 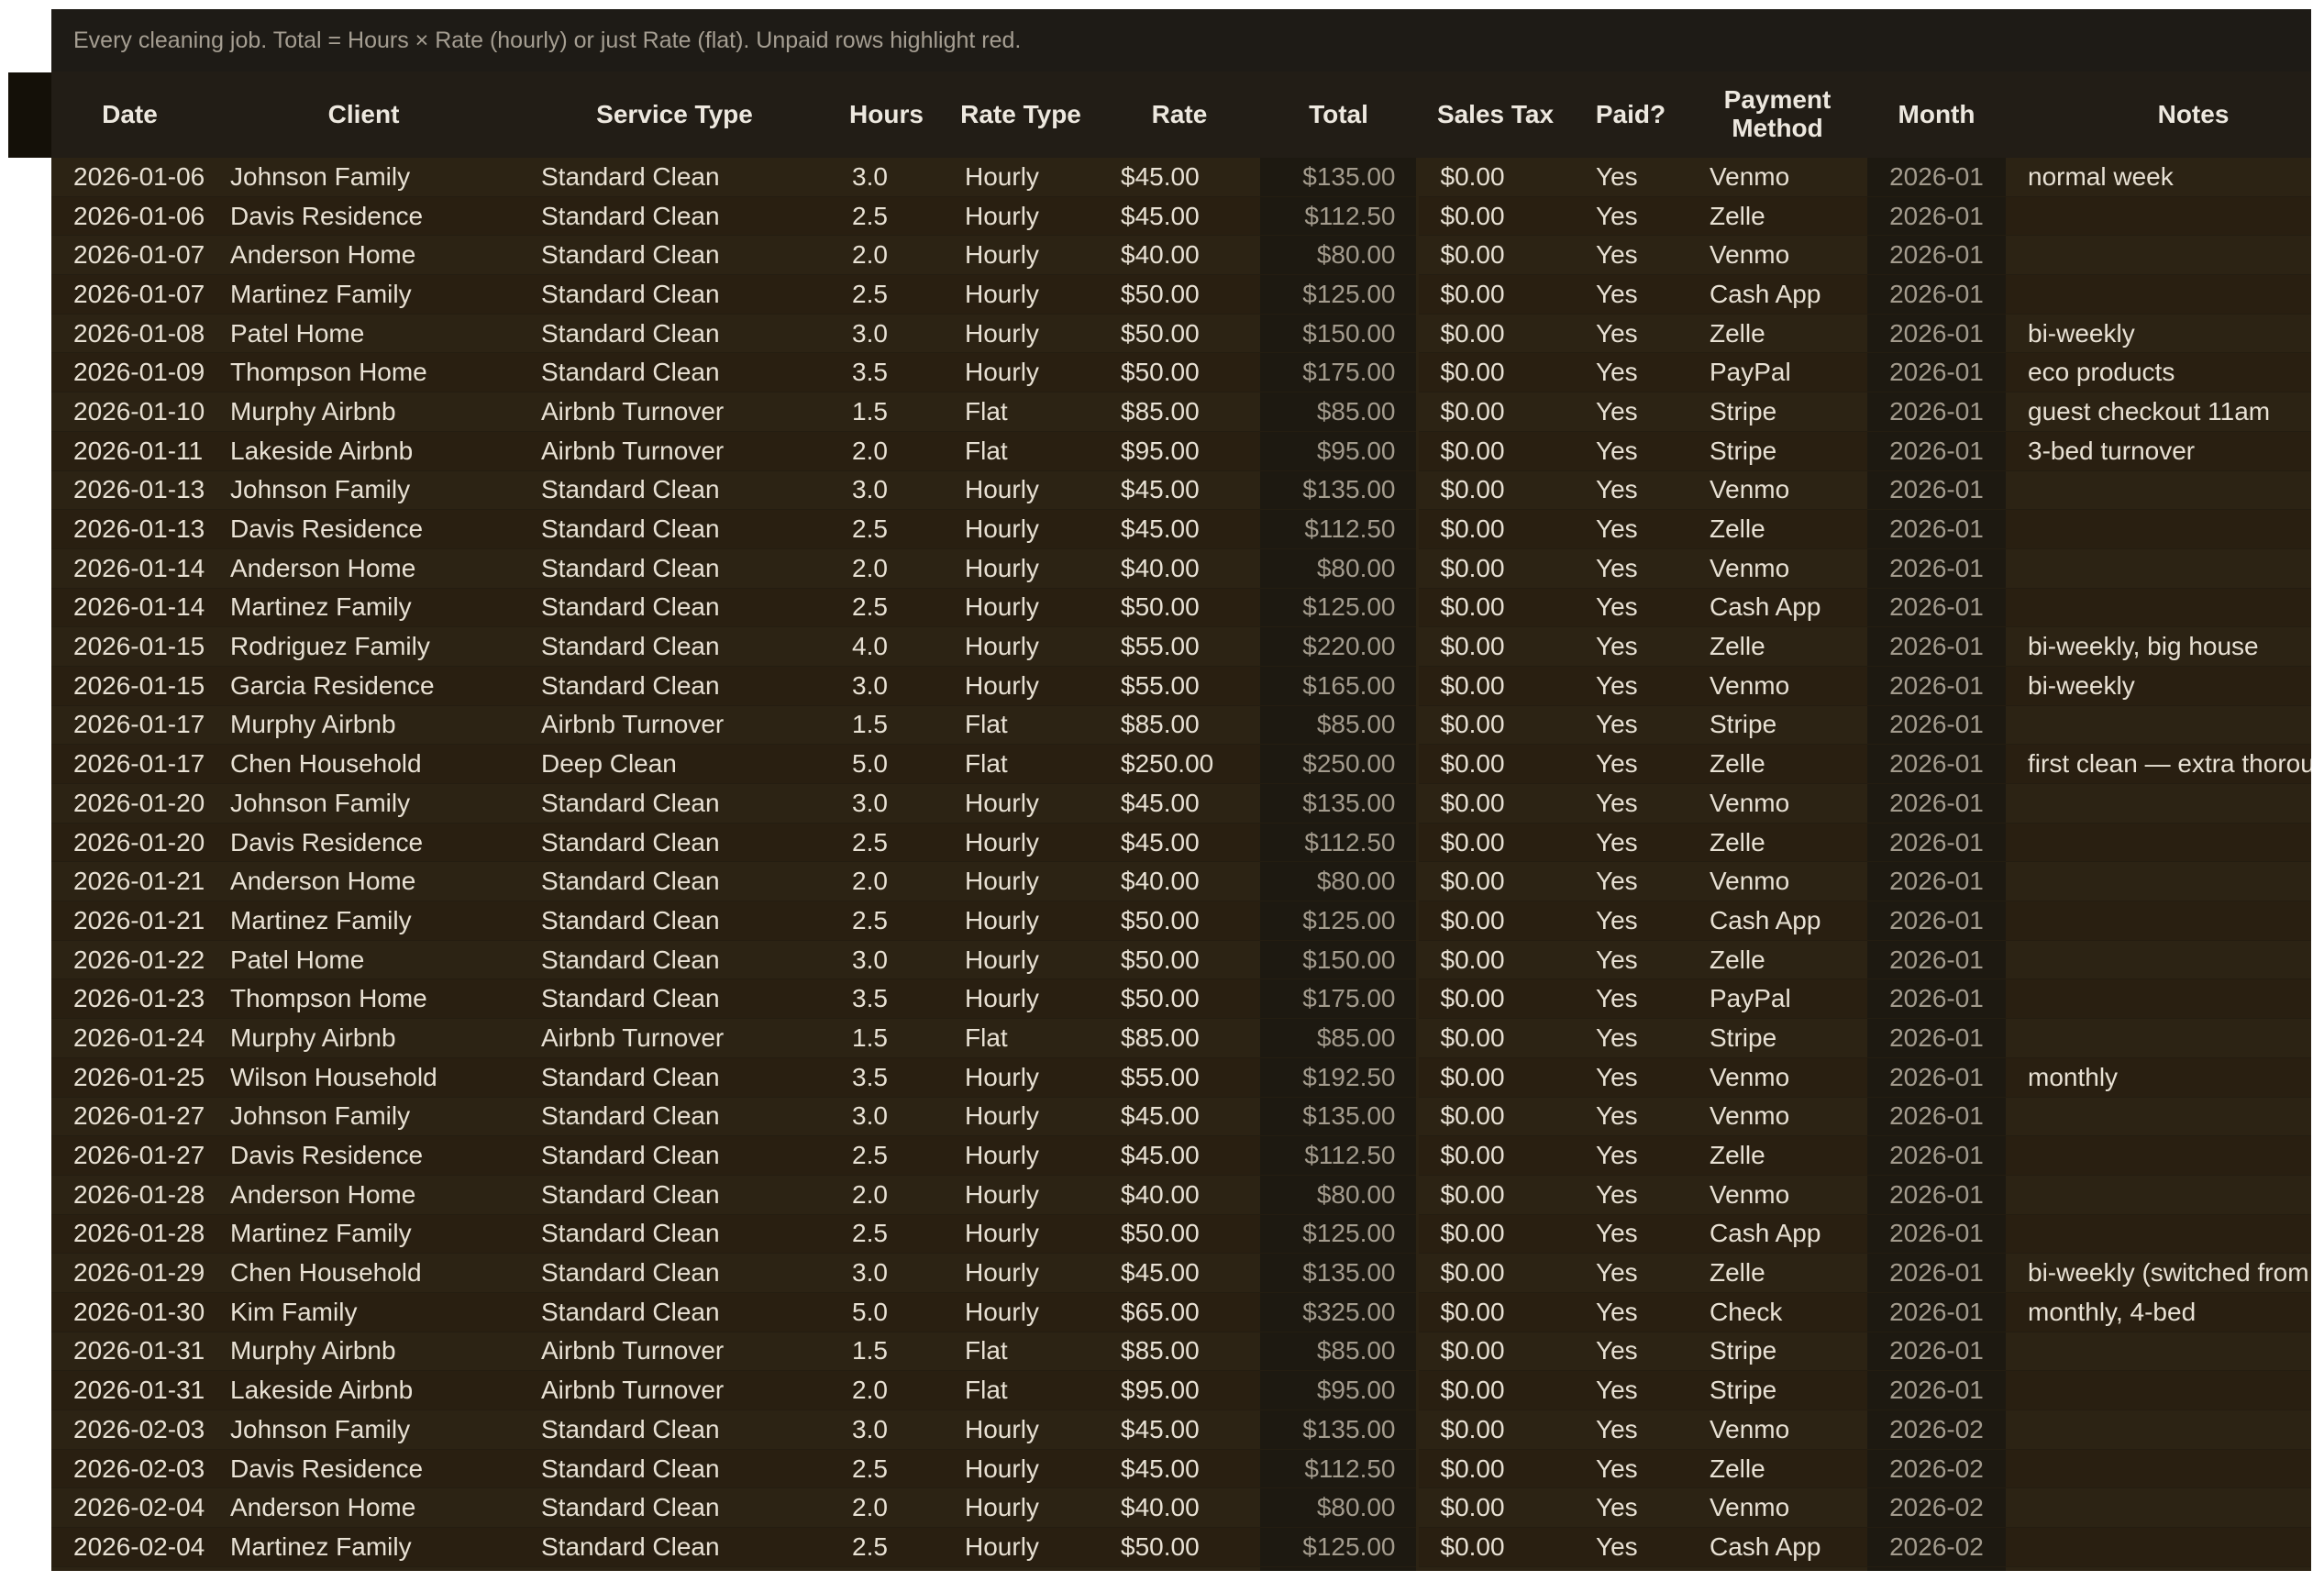 I want to click on cell-client: Anderson Home, so click(x=363, y=1195).